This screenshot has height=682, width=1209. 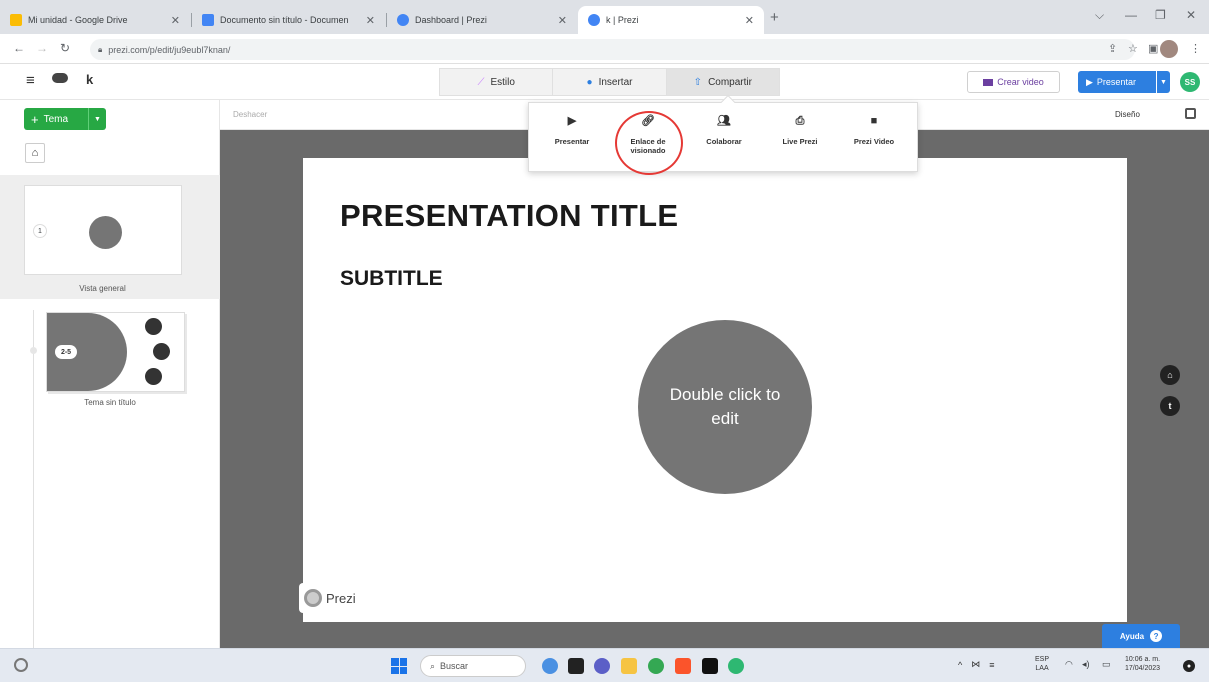 What do you see at coordinates (683, 666) in the screenshot?
I see `brave-icon` at bounding box center [683, 666].